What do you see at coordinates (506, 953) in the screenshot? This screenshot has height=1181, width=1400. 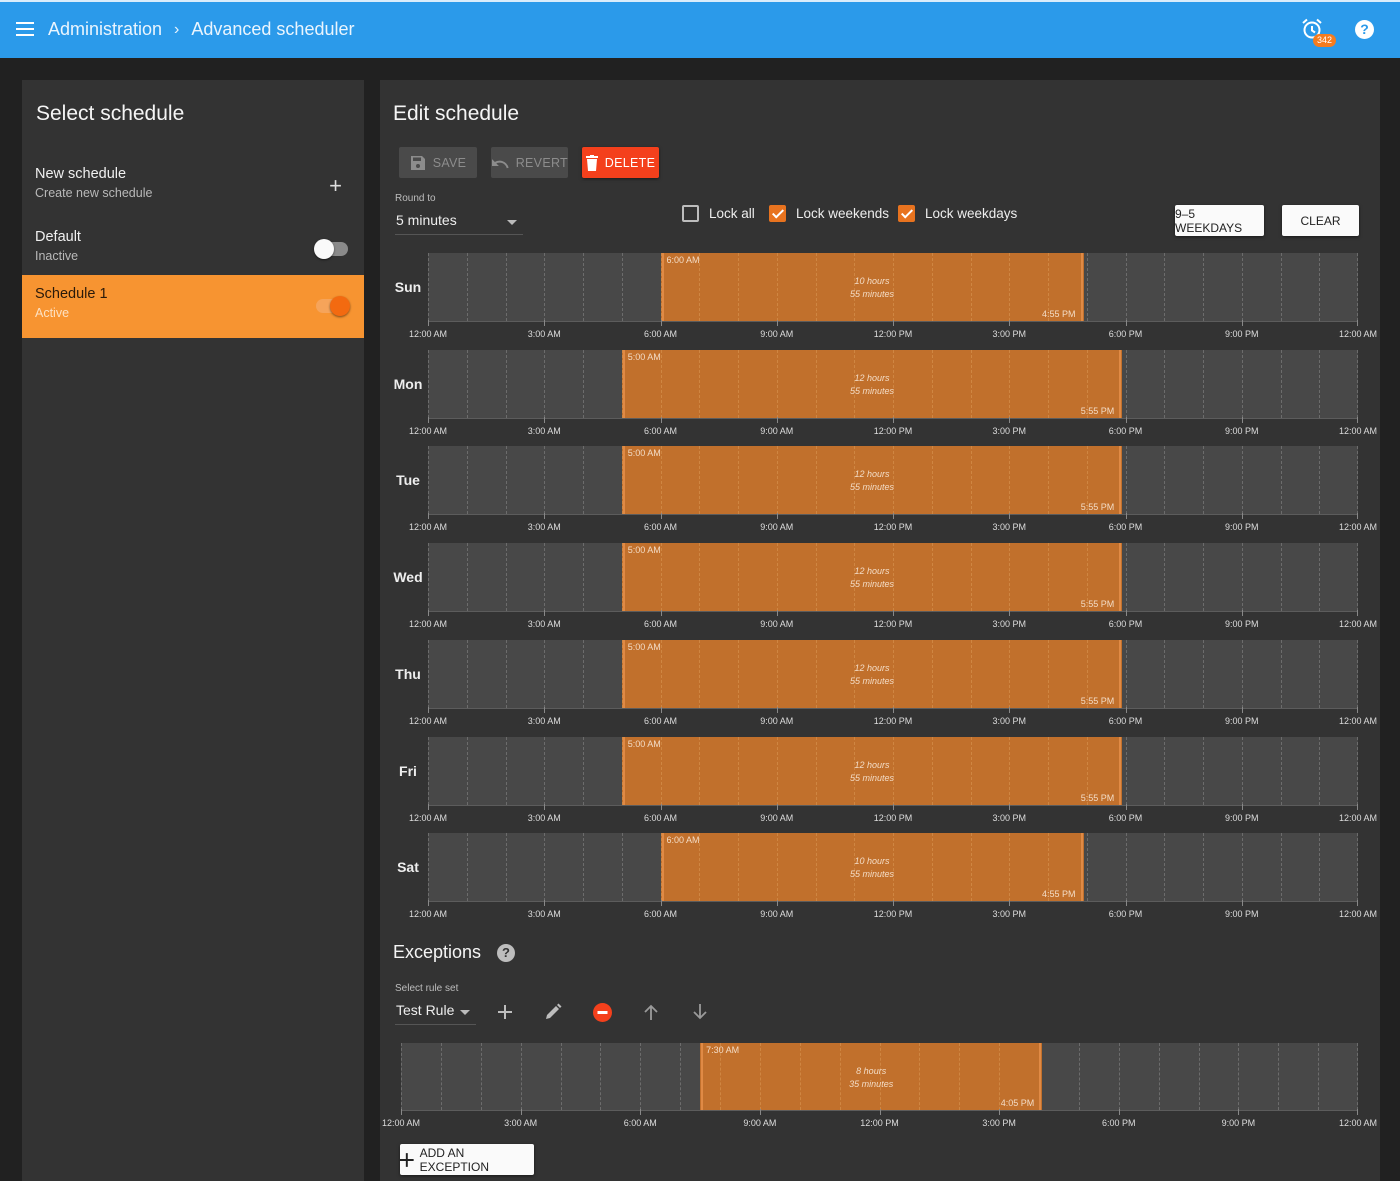 I see `exceptions-help-icon: ?` at bounding box center [506, 953].